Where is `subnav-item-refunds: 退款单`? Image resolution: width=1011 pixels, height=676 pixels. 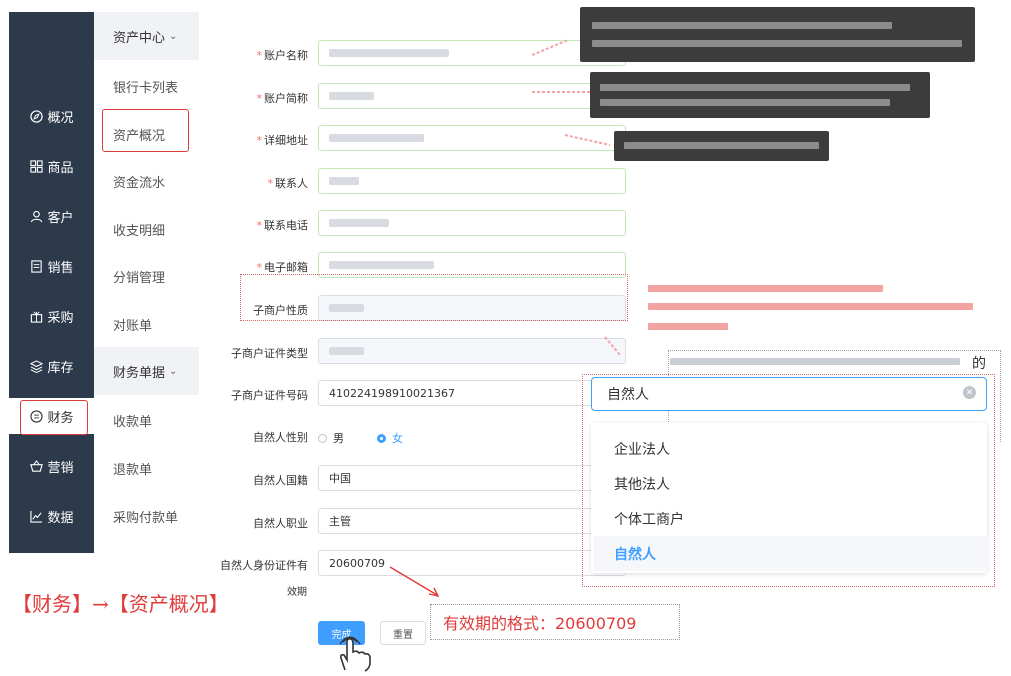
subnav-item-refunds: 退款单 is located at coordinates (132, 468).